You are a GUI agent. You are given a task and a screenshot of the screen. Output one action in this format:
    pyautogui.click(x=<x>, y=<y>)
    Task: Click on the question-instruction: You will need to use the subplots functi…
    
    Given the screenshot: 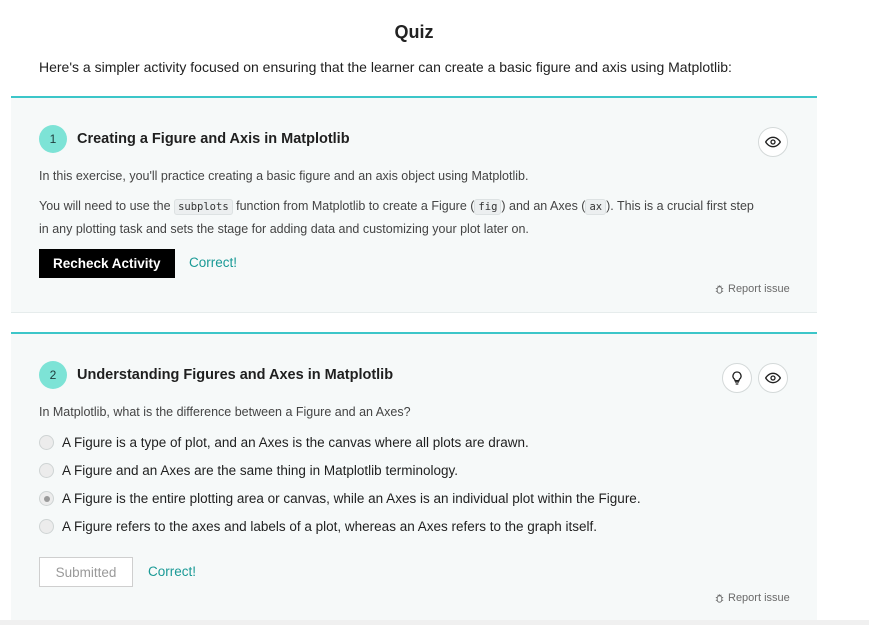 What is the action you would take?
    pyautogui.click(x=396, y=217)
    